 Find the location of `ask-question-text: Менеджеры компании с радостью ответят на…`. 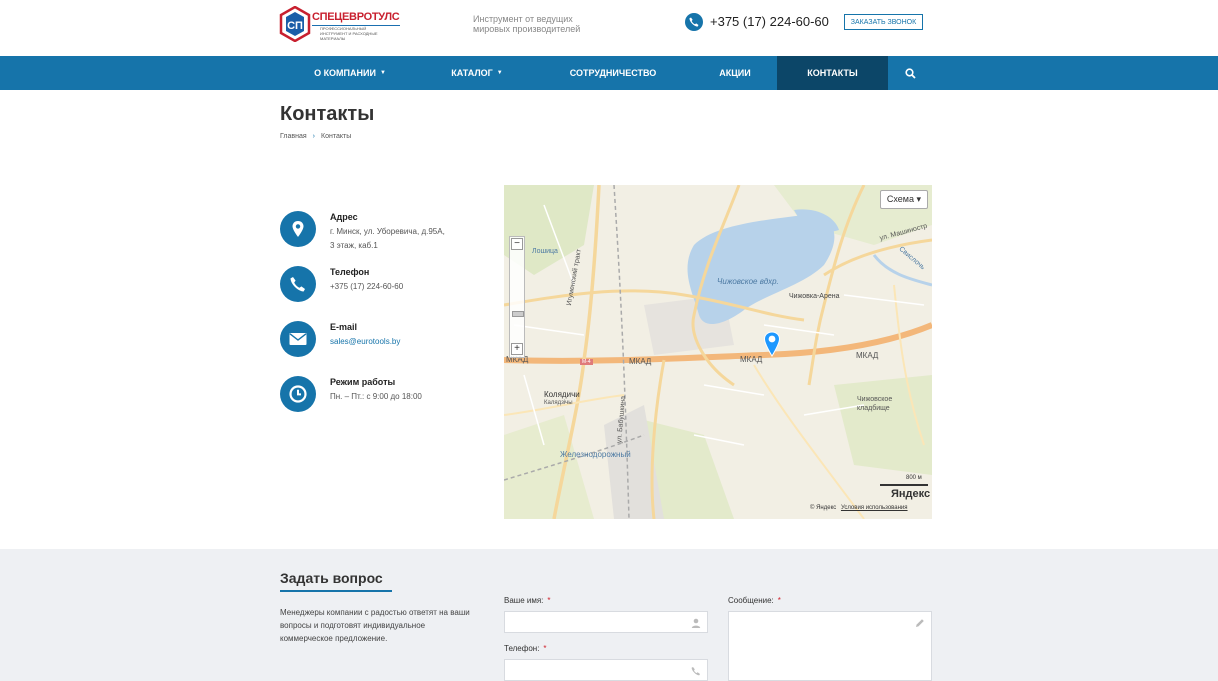

ask-question-text: Менеджеры компании с радостью ответят на… is located at coordinates (375, 625).